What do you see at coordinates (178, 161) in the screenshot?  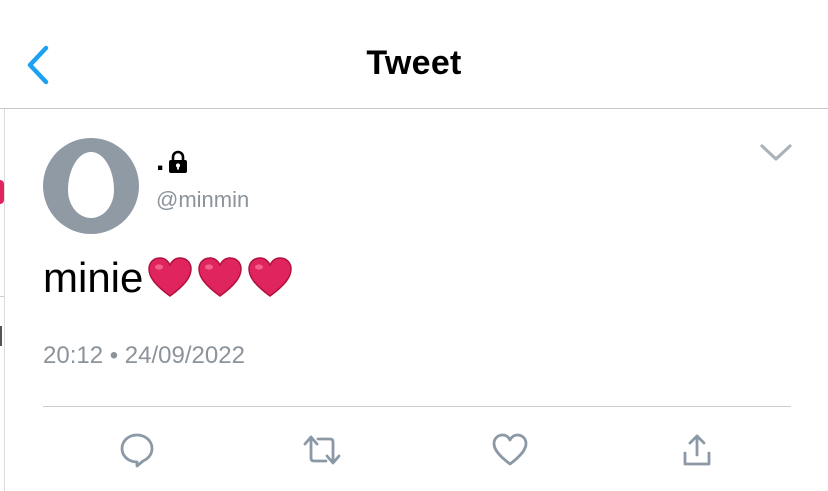 I see `lock-icon` at bounding box center [178, 161].